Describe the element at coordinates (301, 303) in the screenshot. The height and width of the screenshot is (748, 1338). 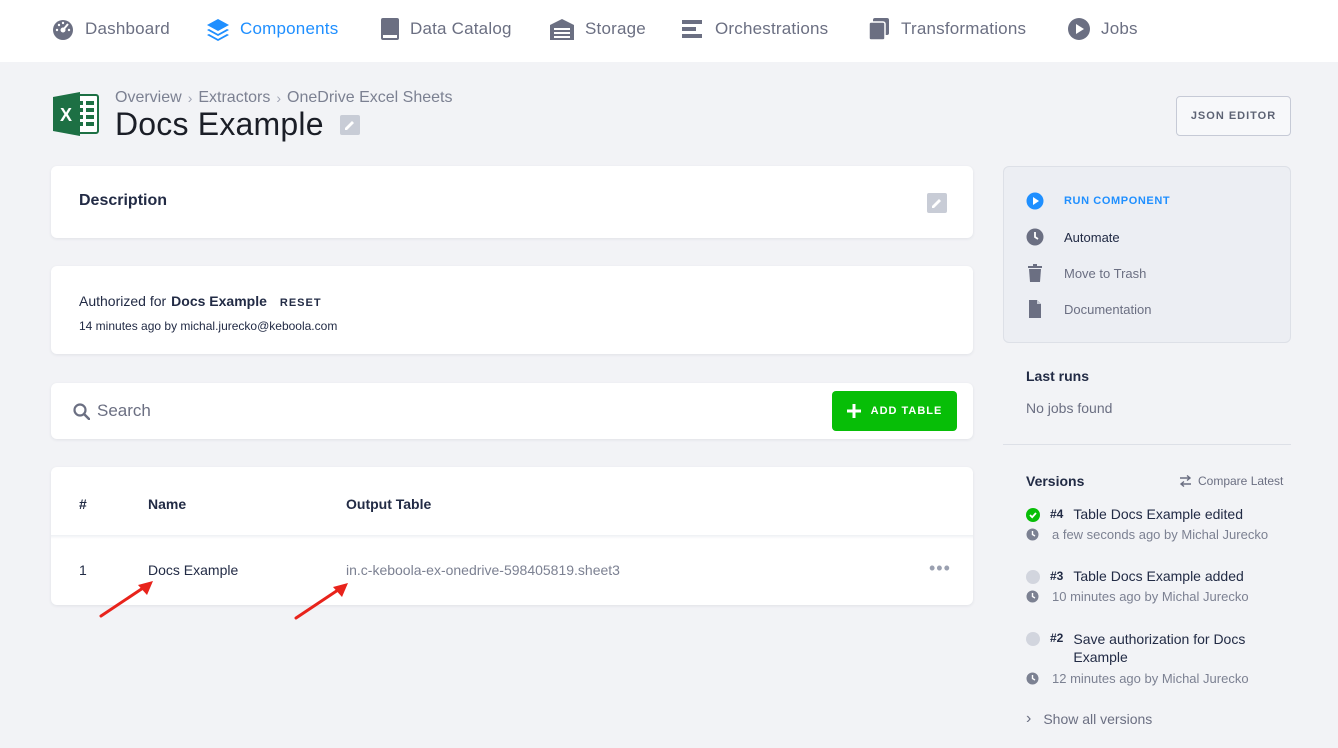
I see `reset-authorization-button: RESET` at that location.